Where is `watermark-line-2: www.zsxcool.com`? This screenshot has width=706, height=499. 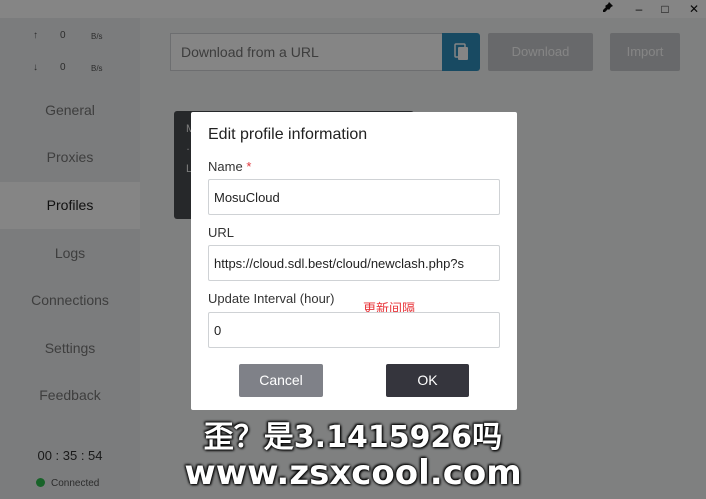 watermark-line-2: www.zsxcool.com is located at coordinates (353, 473).